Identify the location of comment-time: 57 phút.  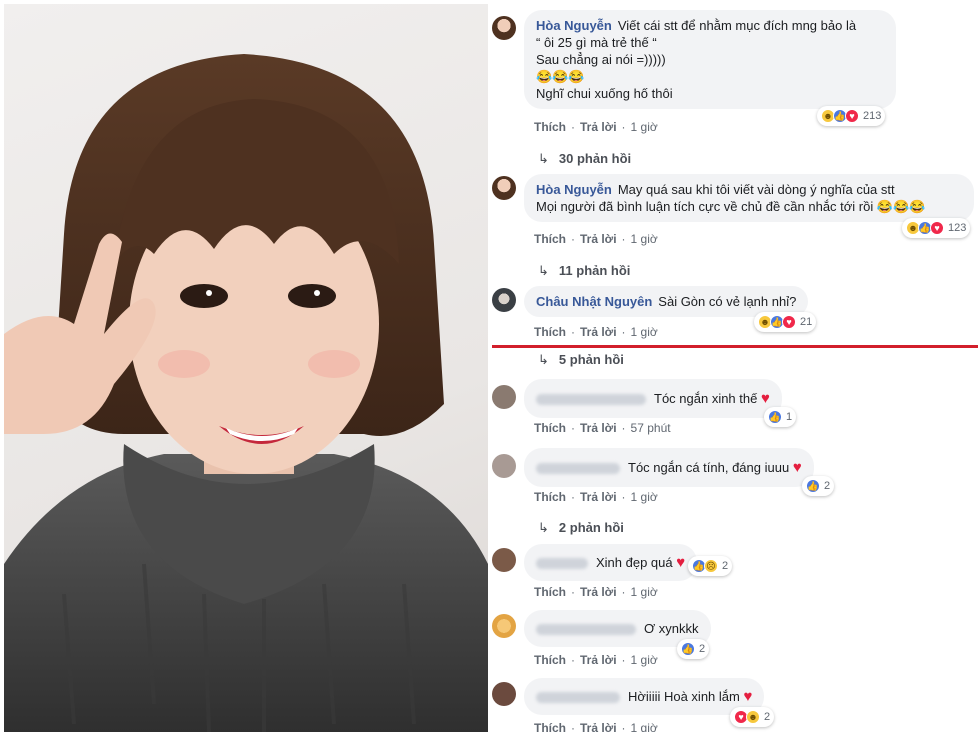
(651, 428).